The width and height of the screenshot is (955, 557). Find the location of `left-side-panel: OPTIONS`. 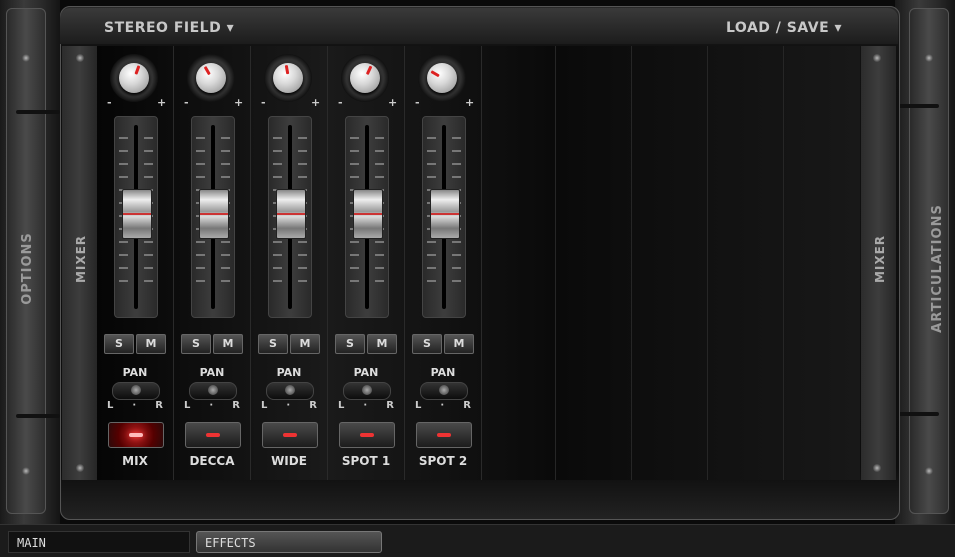

left-side-panel: OPTIONS is located at coordinates (30, 262).